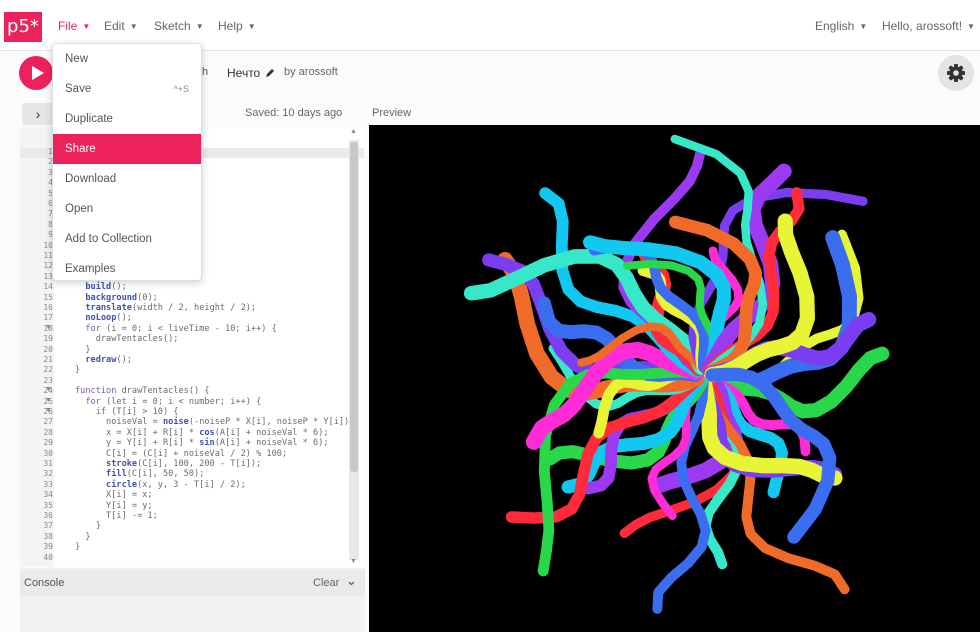 The height and width of the screenshot is (632, 980). Describe the element at coordinates (50, 193) in the screenshot. I see `line-number: 5` at that location.